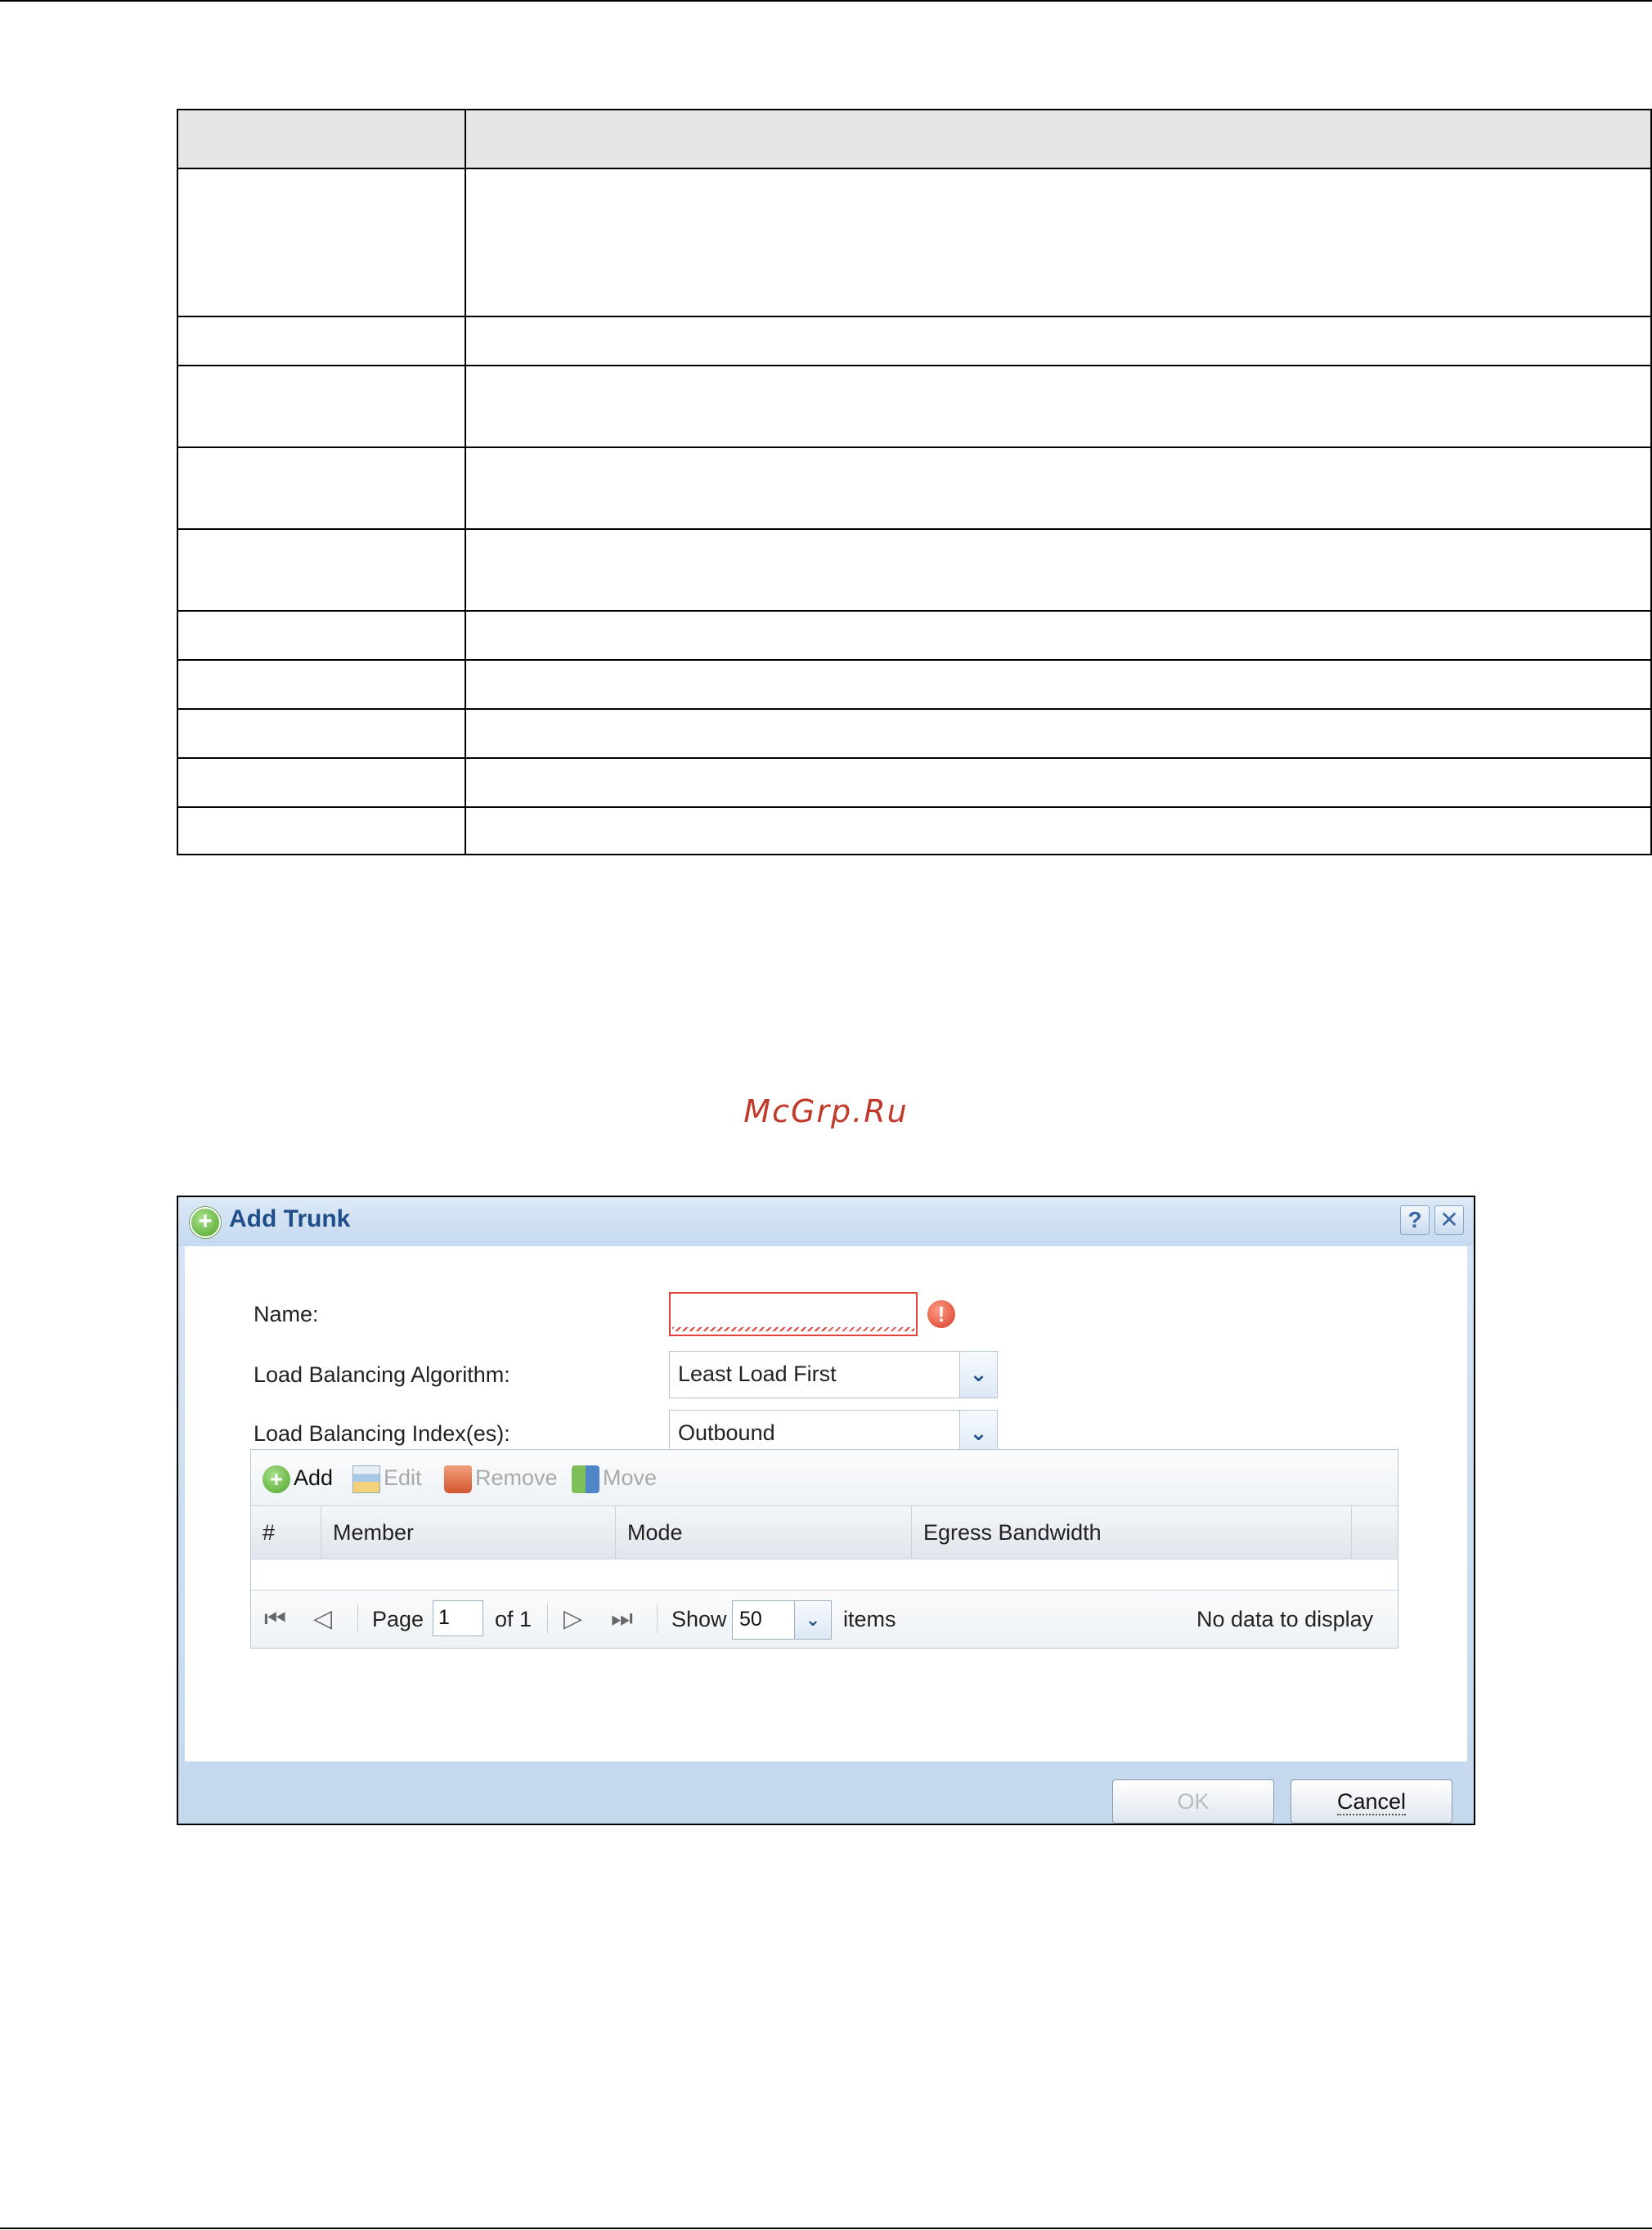 The width and height of the screenshot is (1652, 2230). Describe the element at coordinates (286, 1532) in the screenshot. I see `column-number: #` at that location.